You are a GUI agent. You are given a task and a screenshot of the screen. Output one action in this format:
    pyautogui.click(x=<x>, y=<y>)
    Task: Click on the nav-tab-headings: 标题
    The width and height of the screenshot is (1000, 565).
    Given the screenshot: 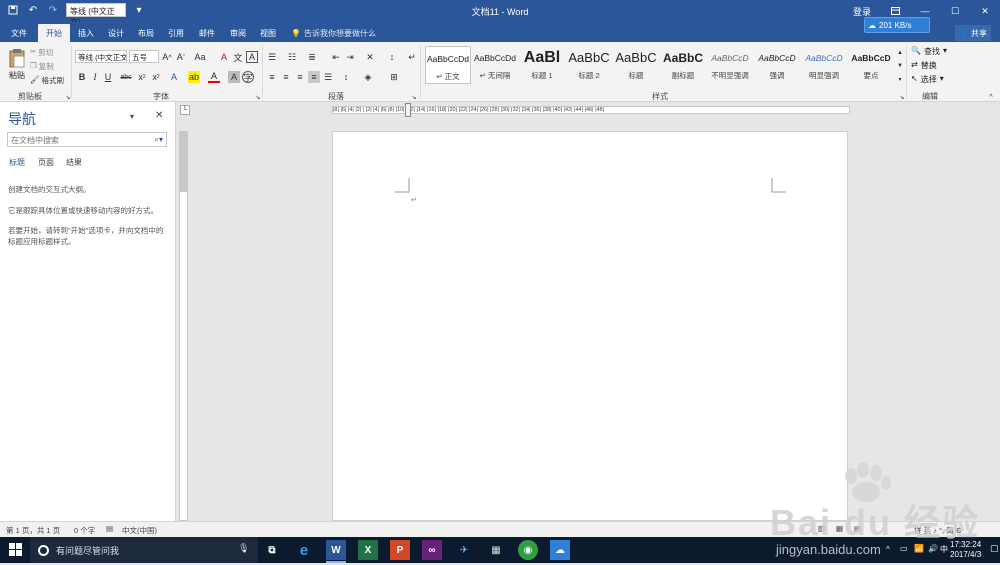 What is the action you would take?
    pyautogui.click(x=17, y=162)
    